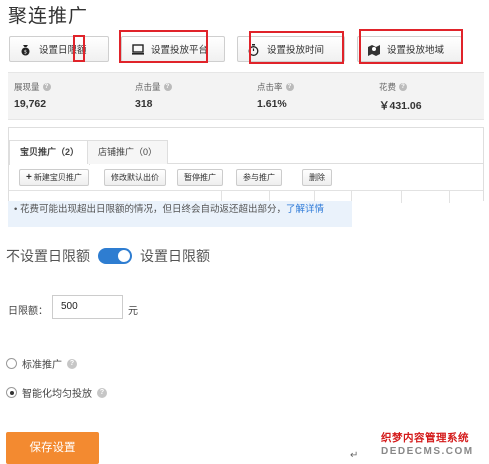  What do you see at coordinates (87, 307) in the screenshot?
I see `daily-limit-input: 500` at bounding box center [87, 307].